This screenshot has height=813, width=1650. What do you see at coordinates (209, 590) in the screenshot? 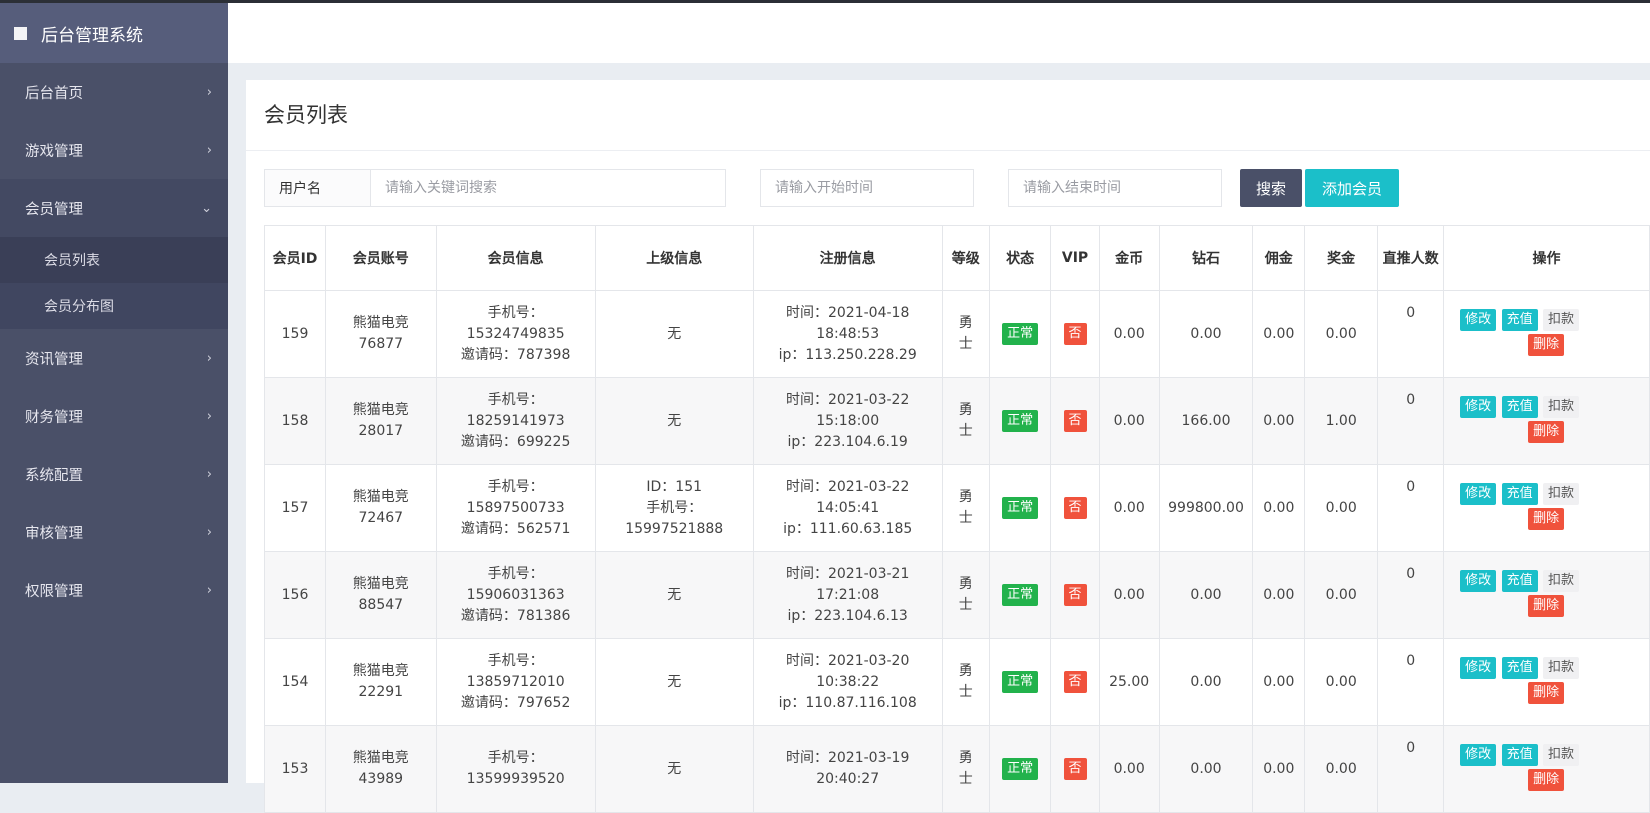
I see `chevron-right-icon: ›` at bounding box center [209, 590].